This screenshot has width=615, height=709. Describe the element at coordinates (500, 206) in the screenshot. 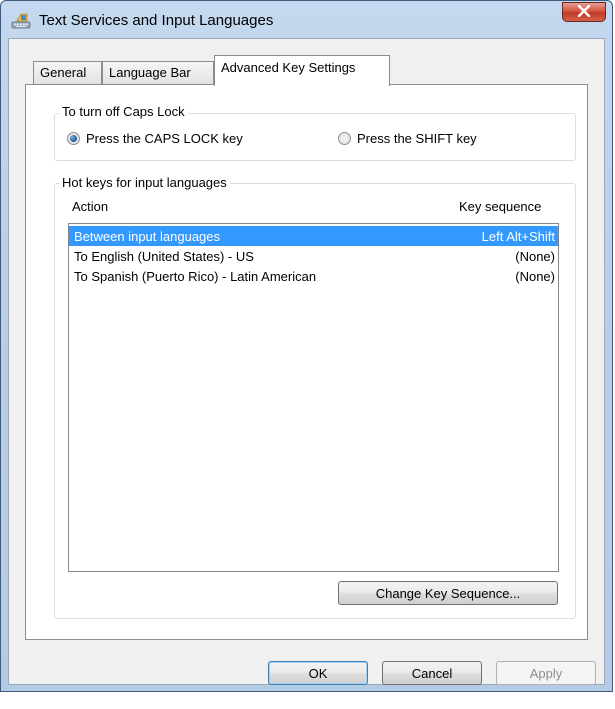

I see `column-header-key-sequence: Key sequence` at that location.